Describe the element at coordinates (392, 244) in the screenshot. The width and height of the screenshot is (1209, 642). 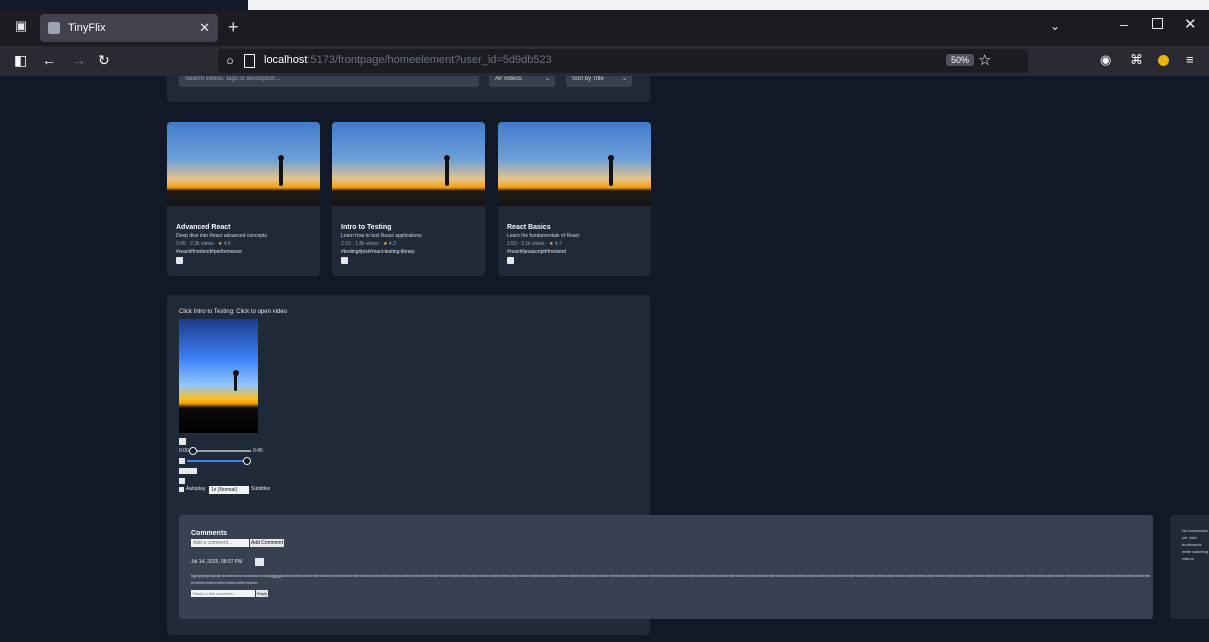
I see `video-rating: 4.3` at that location.